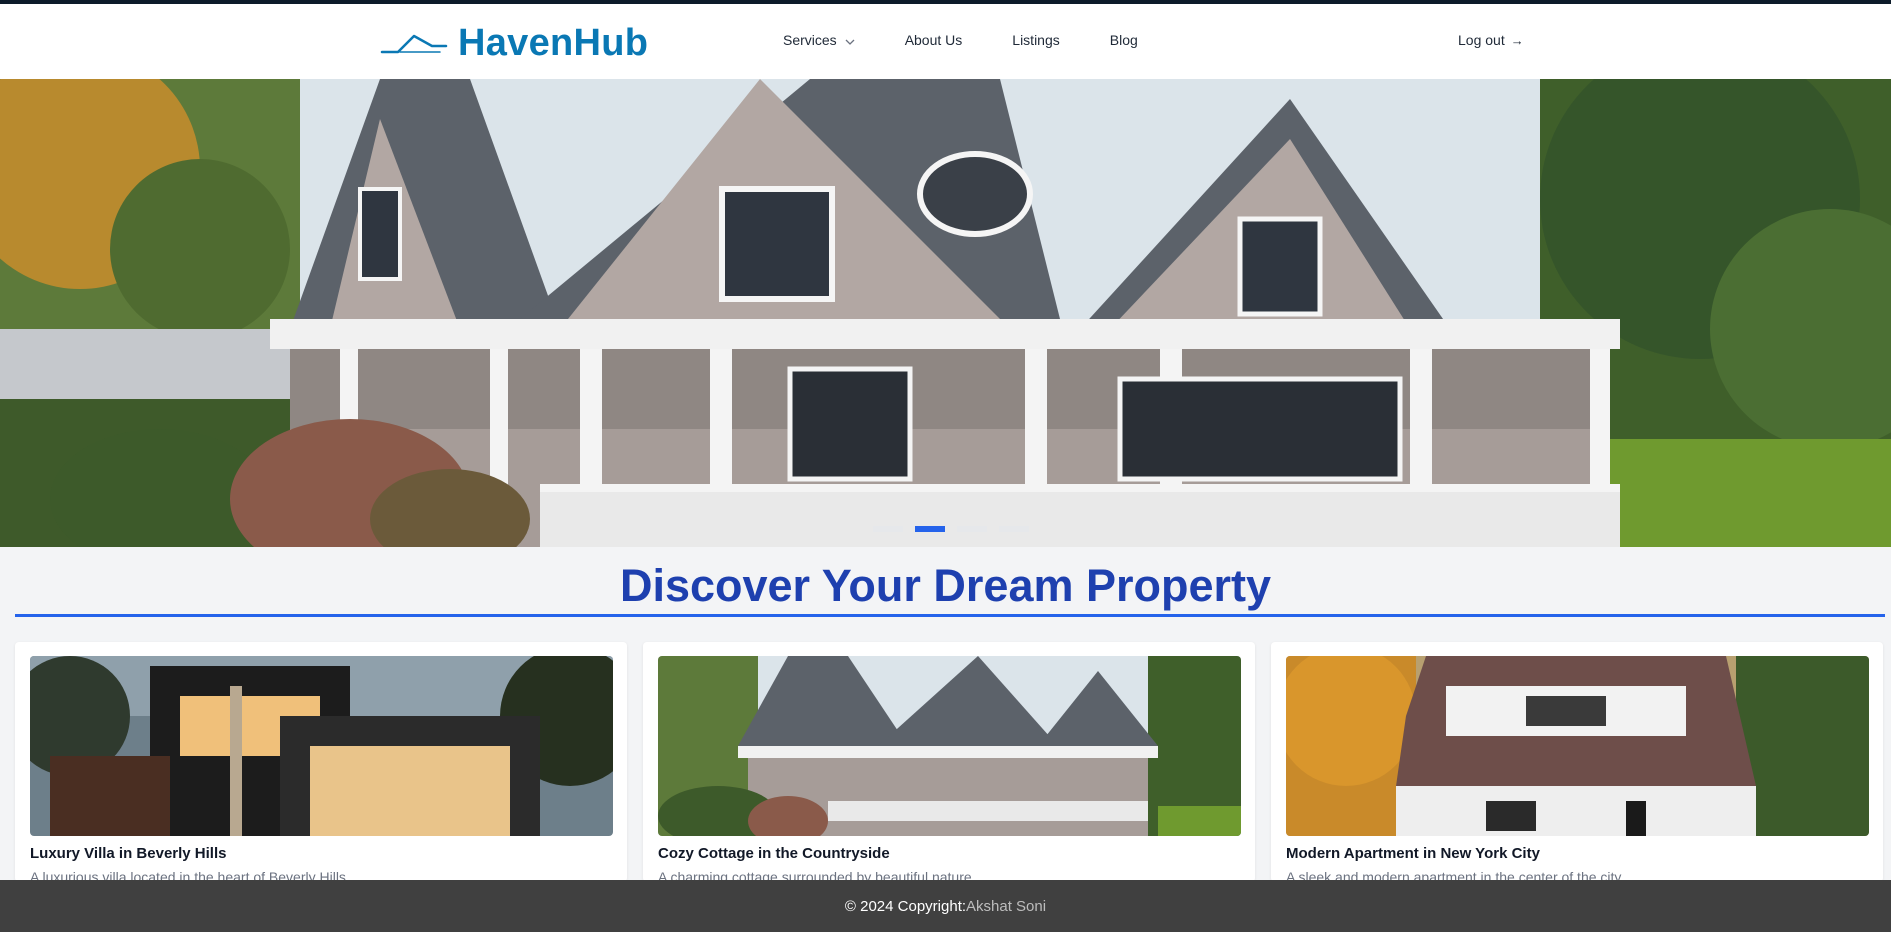 This screenshot has height=932, width=1891. I want to click on nav-blog: Blog, so click(1124, 40).